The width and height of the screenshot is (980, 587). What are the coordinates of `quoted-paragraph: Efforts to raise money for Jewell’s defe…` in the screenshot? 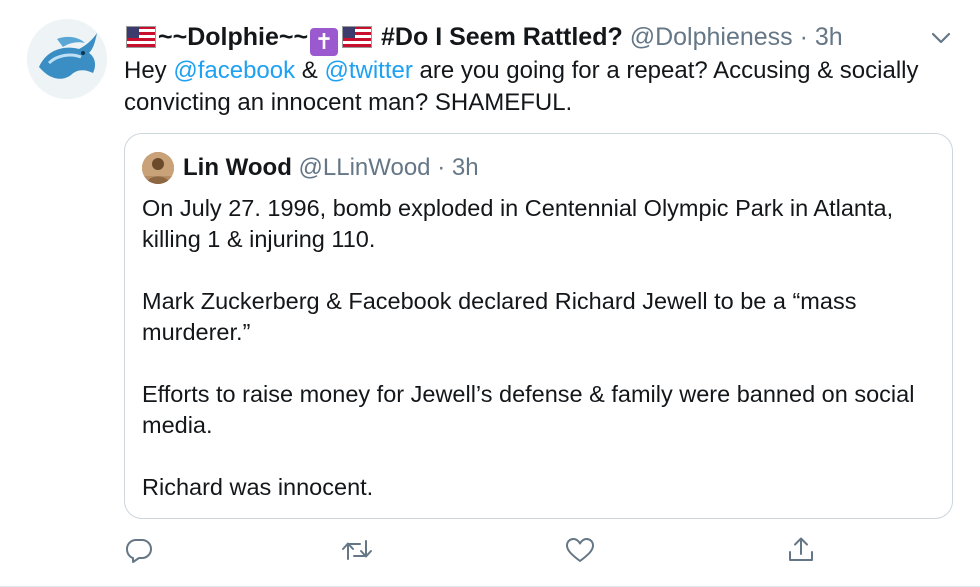 It's located at (528, 409).